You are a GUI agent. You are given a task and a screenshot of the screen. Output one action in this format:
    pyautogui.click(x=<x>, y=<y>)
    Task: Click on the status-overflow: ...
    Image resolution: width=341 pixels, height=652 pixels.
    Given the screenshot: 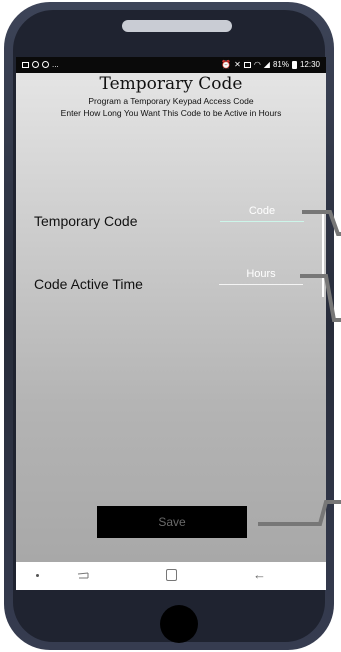 What is the action you would take?
    pyautogui.click(x=55, y=64)
    